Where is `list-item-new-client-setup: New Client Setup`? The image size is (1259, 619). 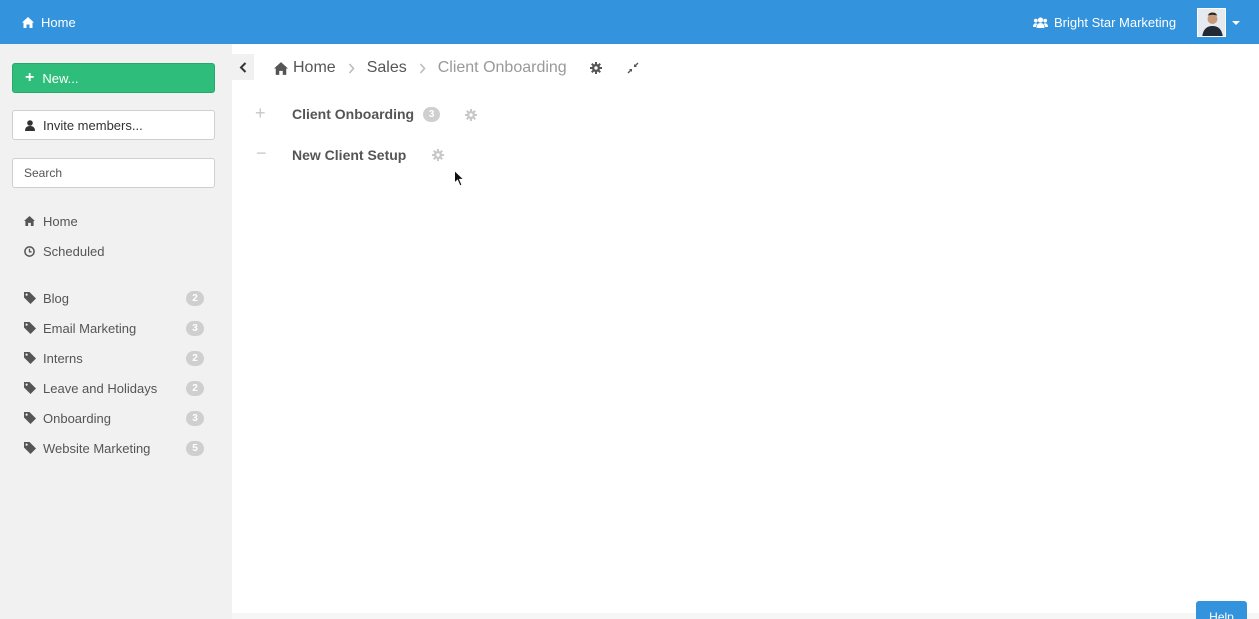 list-item-new-client-setup: New Client Setup is located at coordinates (349, 155).